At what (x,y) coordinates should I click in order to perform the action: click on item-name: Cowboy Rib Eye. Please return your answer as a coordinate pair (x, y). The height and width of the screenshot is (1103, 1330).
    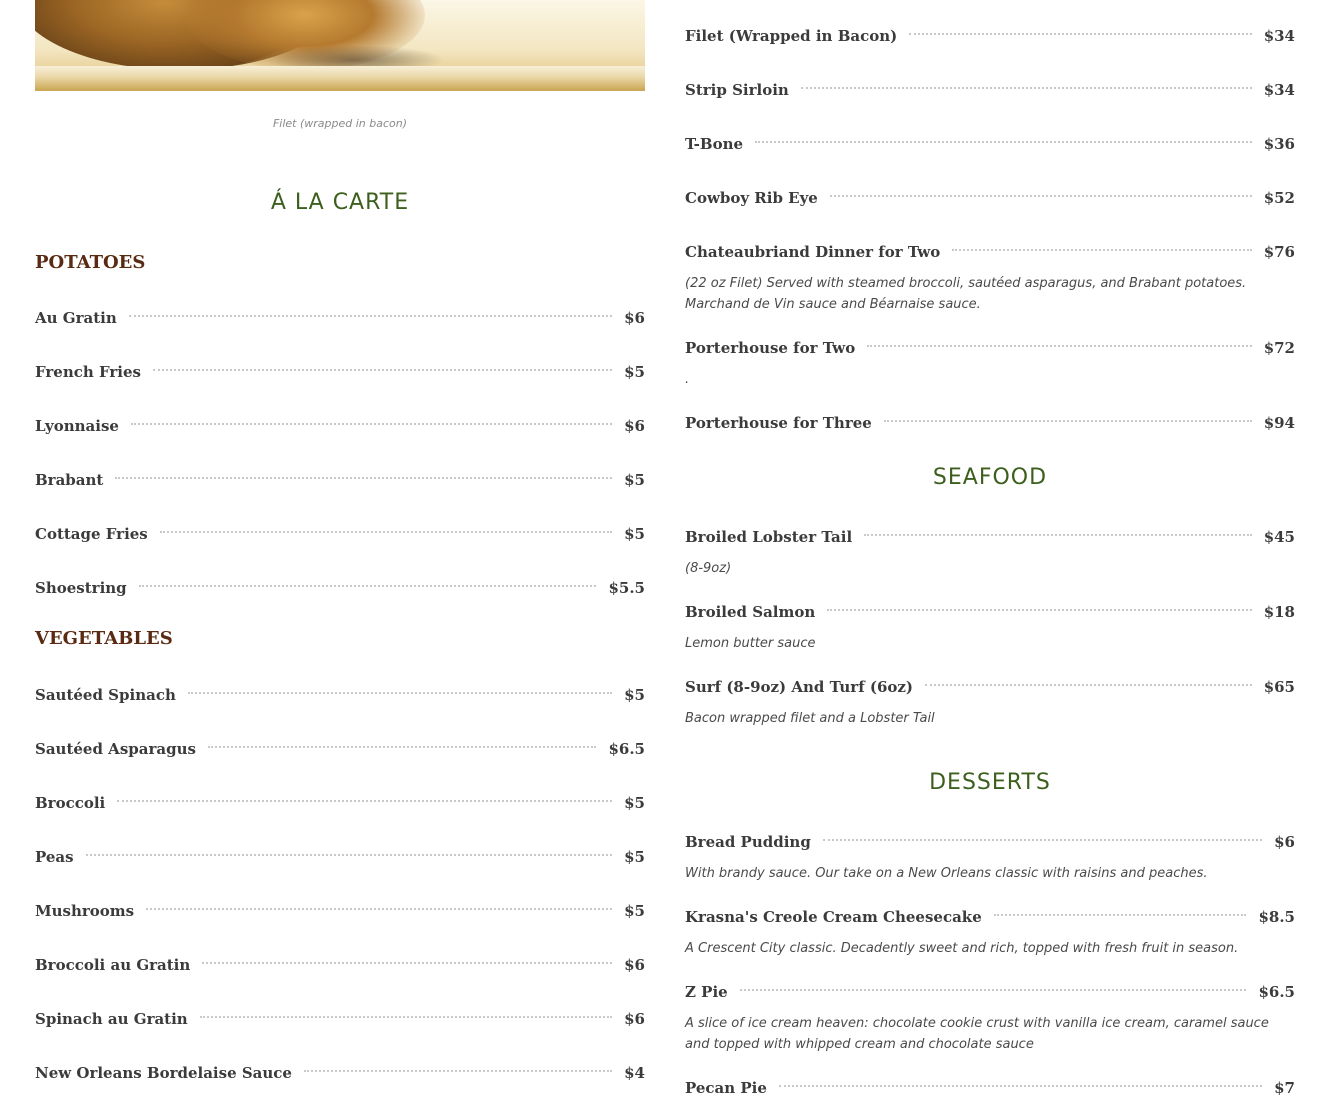
    Looking at the image, I should click on (751, 198).